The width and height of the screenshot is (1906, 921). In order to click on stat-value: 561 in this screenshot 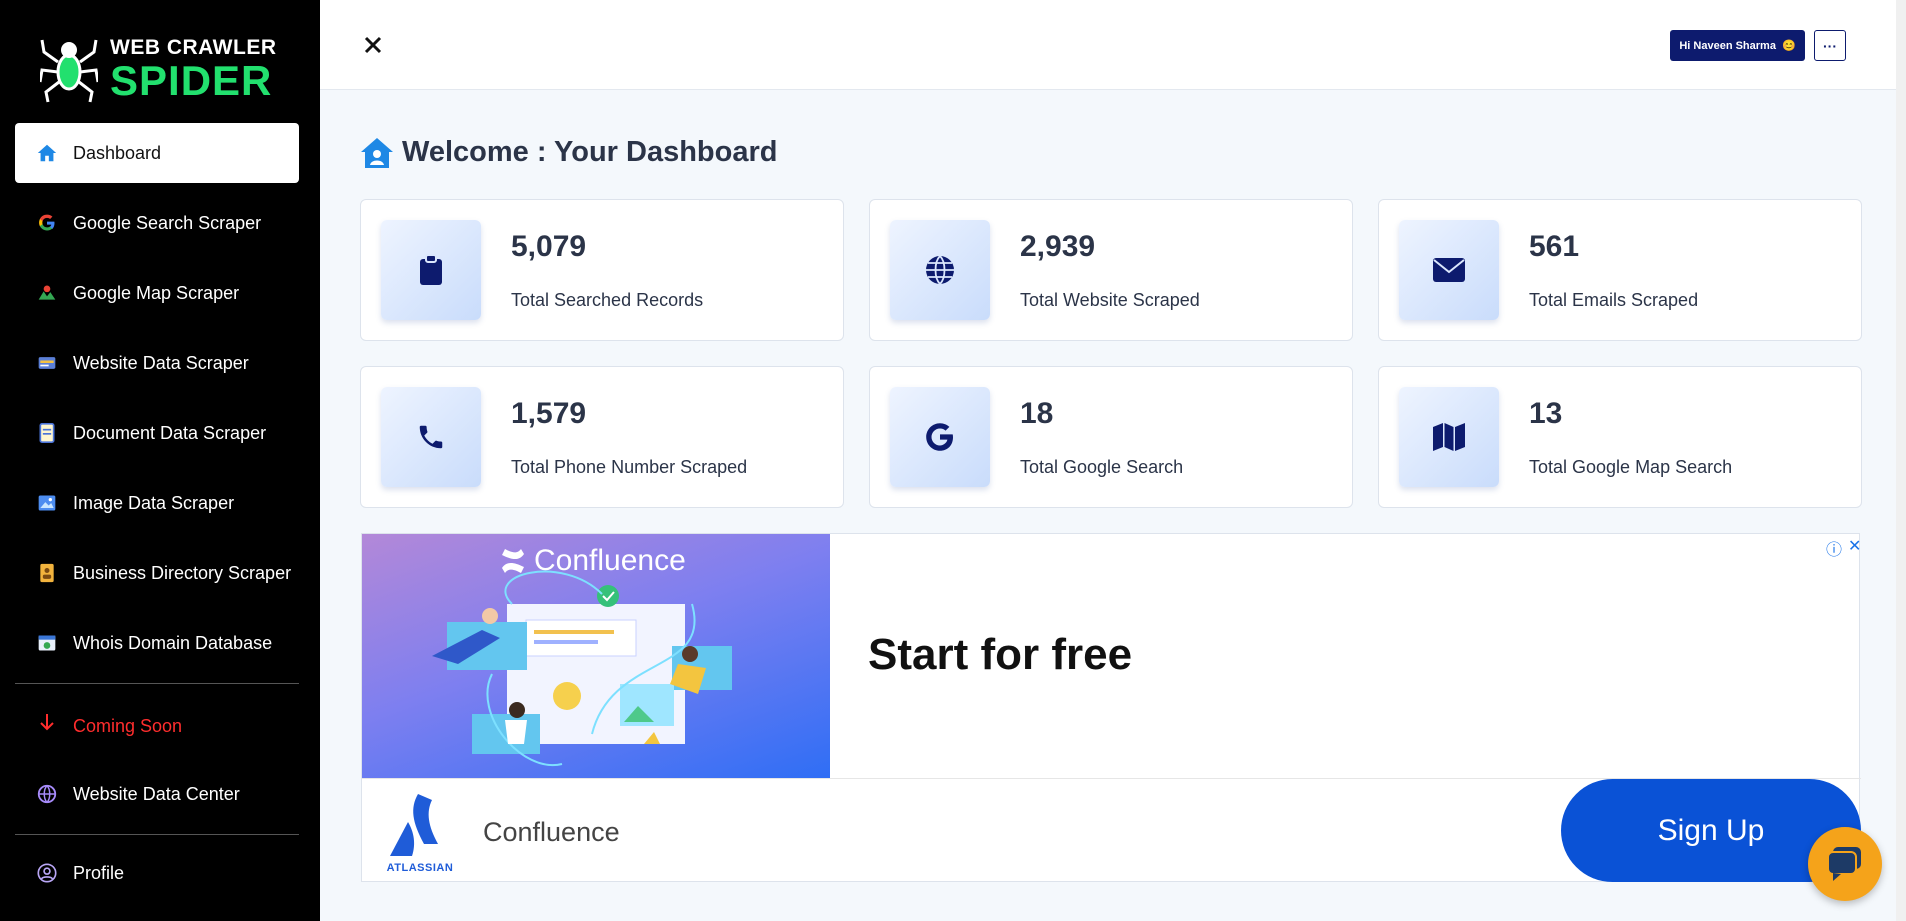, I will do `click(1554, 246)`.